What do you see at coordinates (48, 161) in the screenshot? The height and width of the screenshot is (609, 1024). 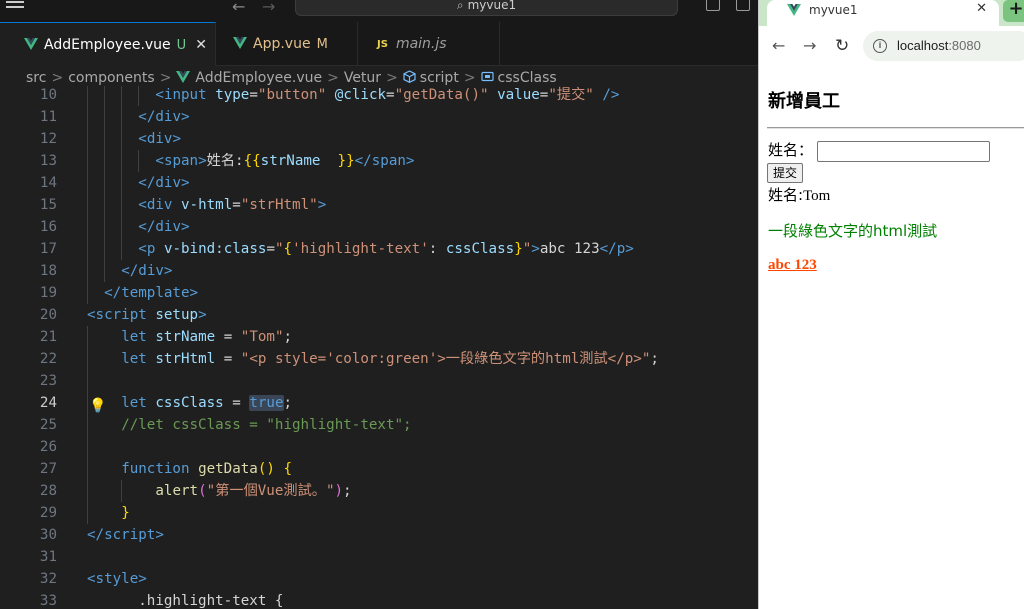 I see `line-number: 13` at bounding box center [48, 161].